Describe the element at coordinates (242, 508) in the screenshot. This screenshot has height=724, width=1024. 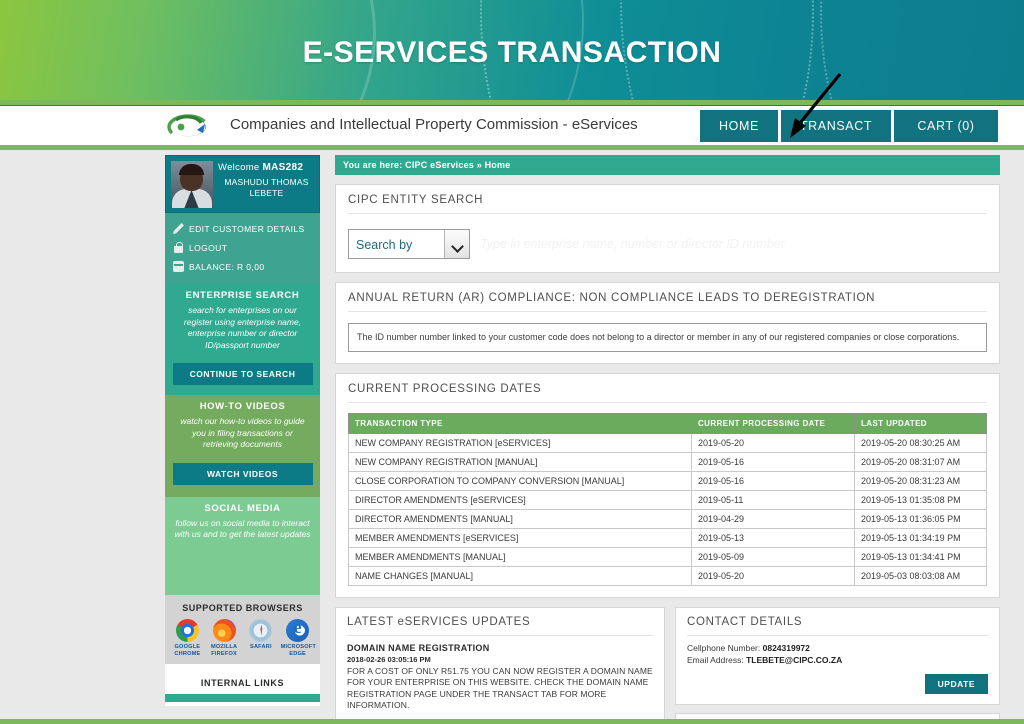
I see `section-heading: SOCIAL MEDIA` at that location.